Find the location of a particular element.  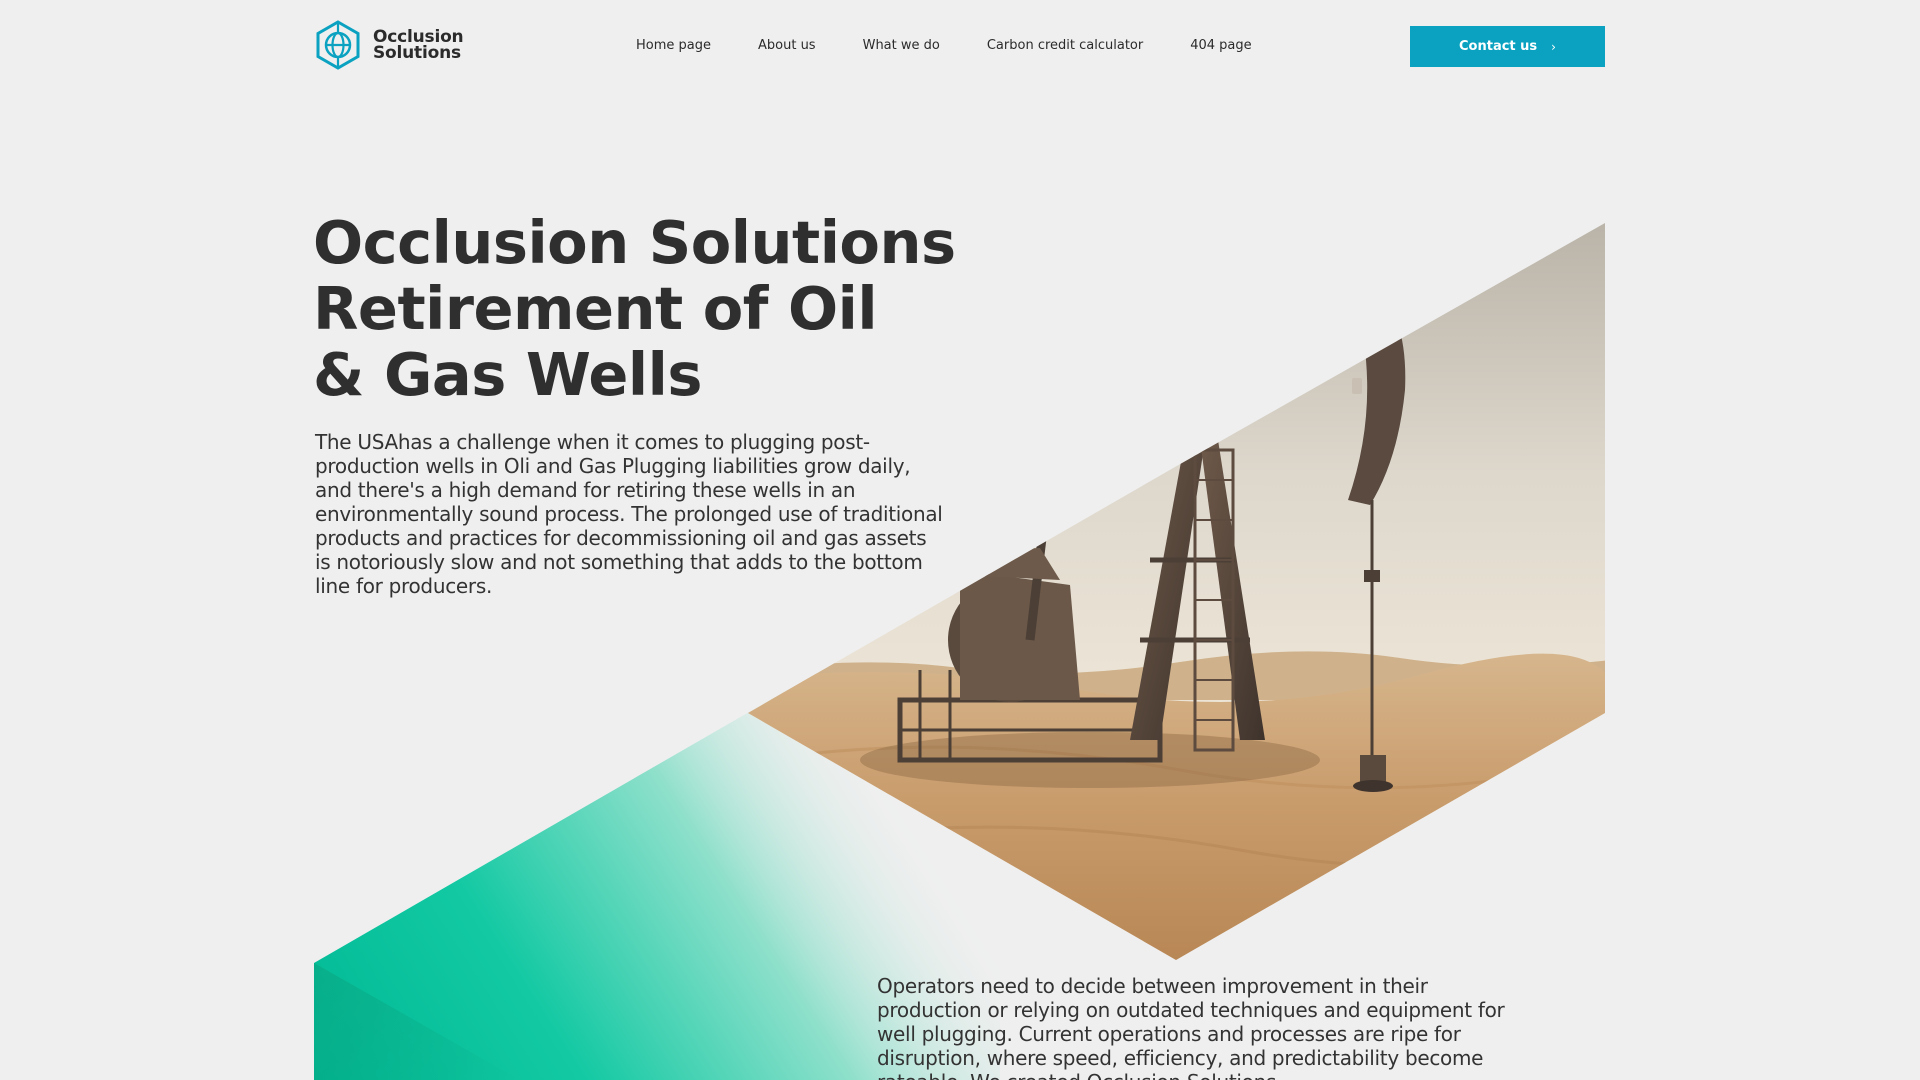

logo-text-line2: Solutions is located at coordinates (417, 53).